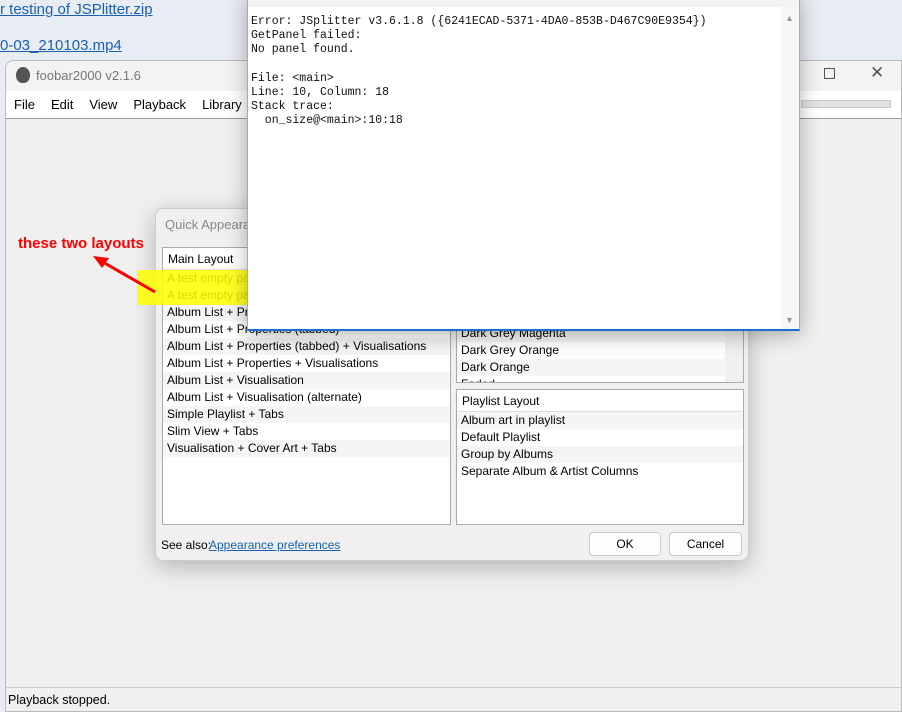 Image resolution: width=902 pixels, height=712 pixels. I want to click on cancel-button: Cancel, so click(705, 544).